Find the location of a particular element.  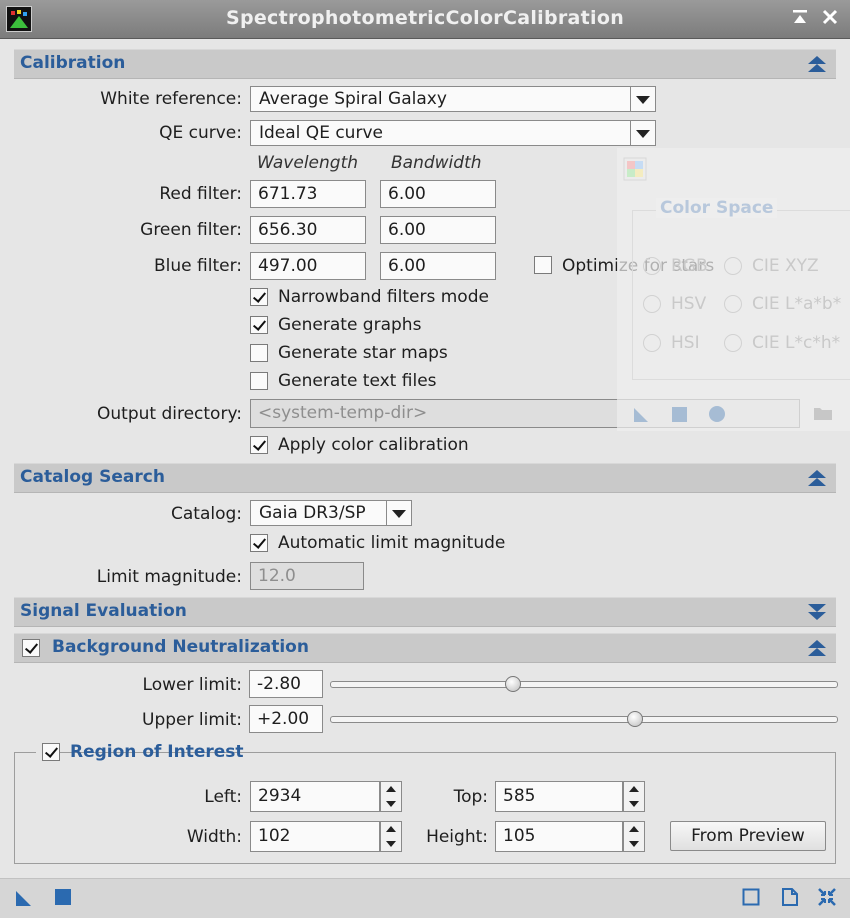

generate-text-files-checkbox is located at coordinates (259, 381).